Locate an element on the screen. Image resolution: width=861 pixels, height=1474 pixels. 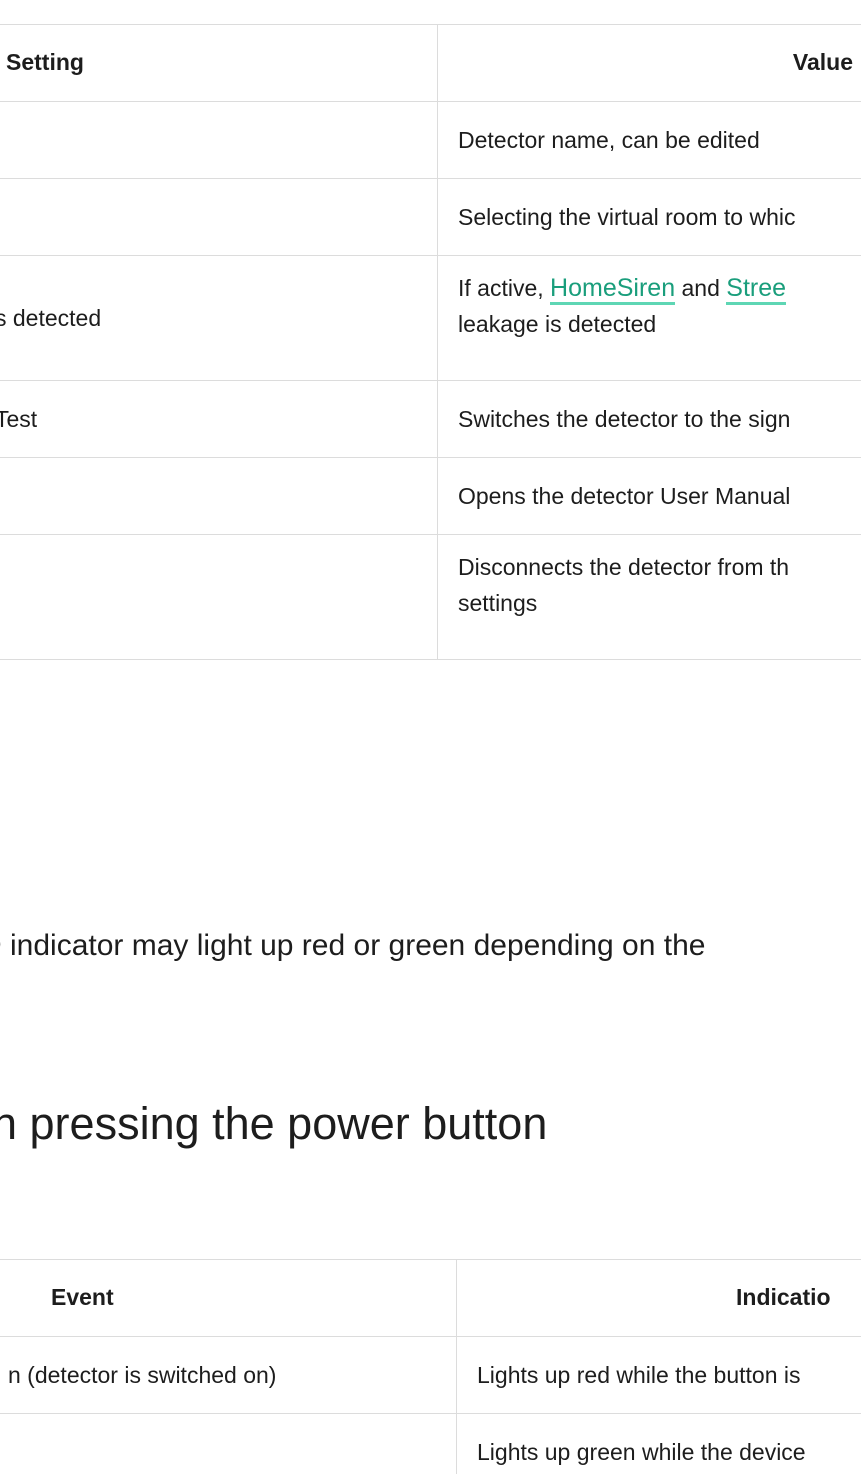
setting-cell: Test is located at coordinates (19, 419).